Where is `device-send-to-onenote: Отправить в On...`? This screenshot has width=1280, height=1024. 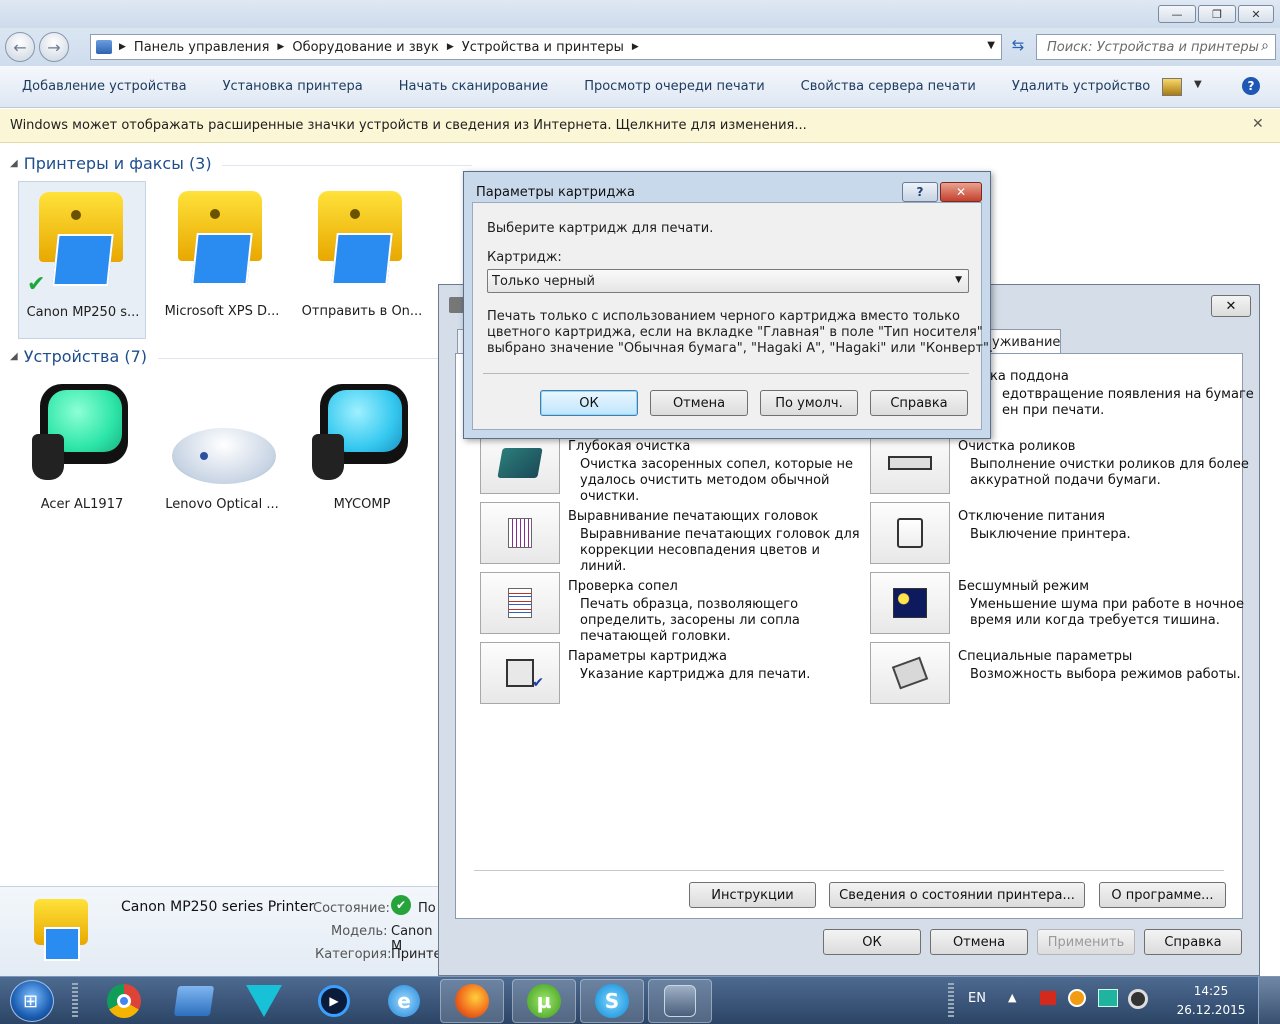 device-send-to-onenote: Отправить в On... is located at coordinates (362, 260).